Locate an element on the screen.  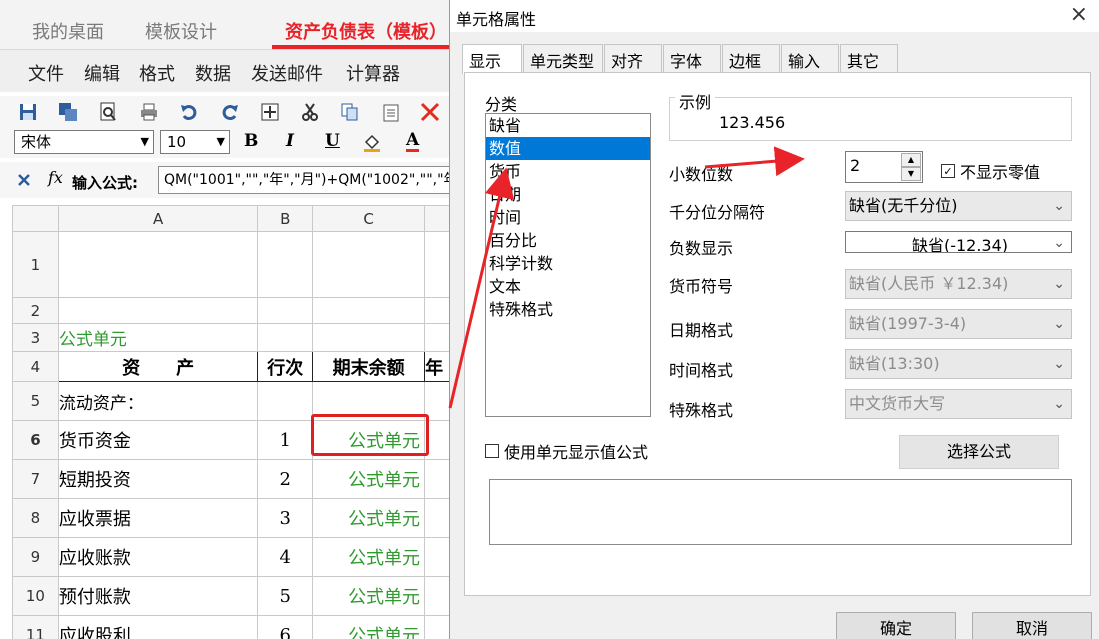
cell: 短期投资 is located at coordinates (158, 479).